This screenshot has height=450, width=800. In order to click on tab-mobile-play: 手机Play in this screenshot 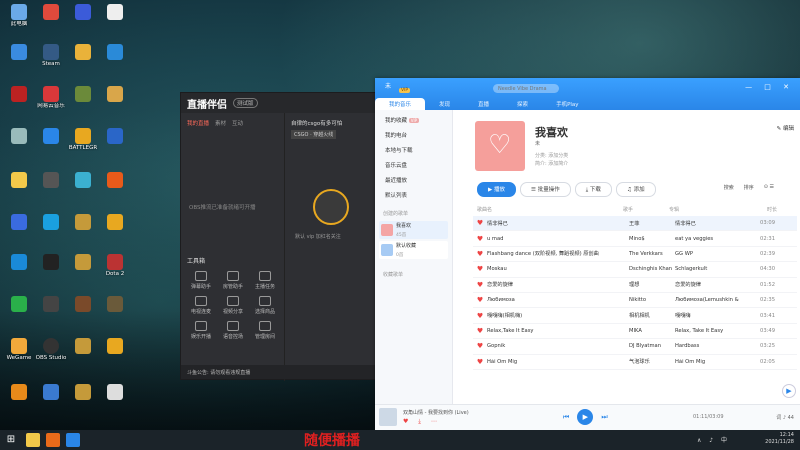, I will do `click(567, 104)`.